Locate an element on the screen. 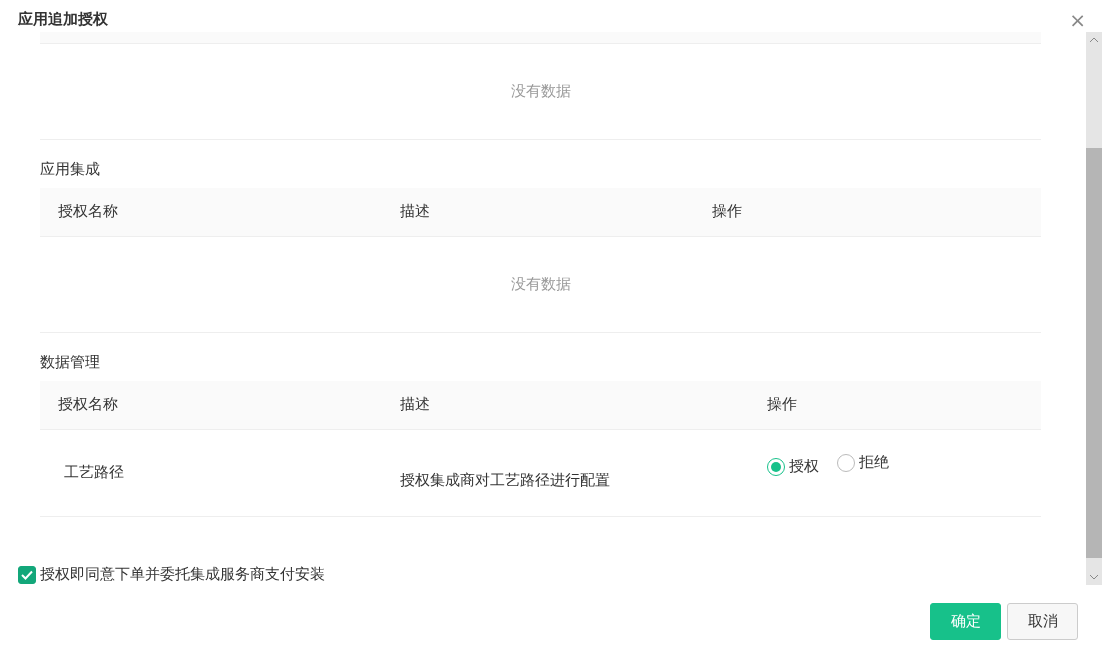 Image resolution: width=1102 pixels, height=663 pixels. scrollbar is located at coordinates (1094, 308).